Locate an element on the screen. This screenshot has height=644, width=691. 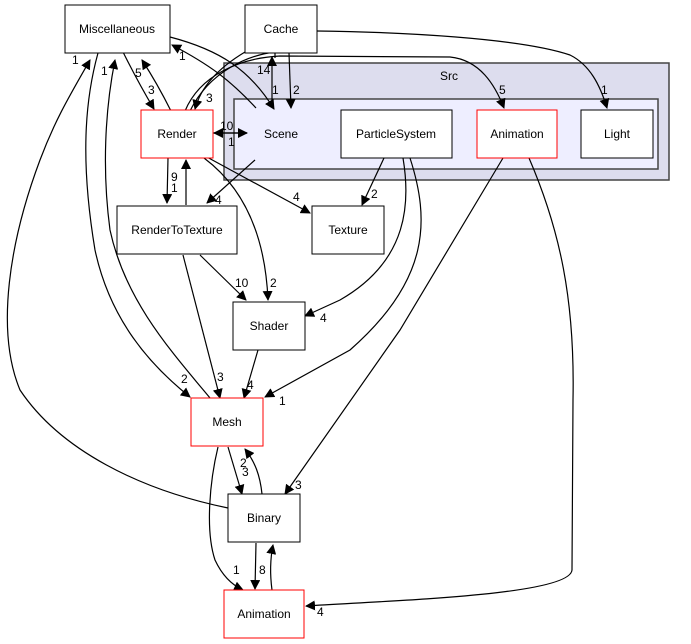
node-label: Binary is located at coordinates (264, 518).